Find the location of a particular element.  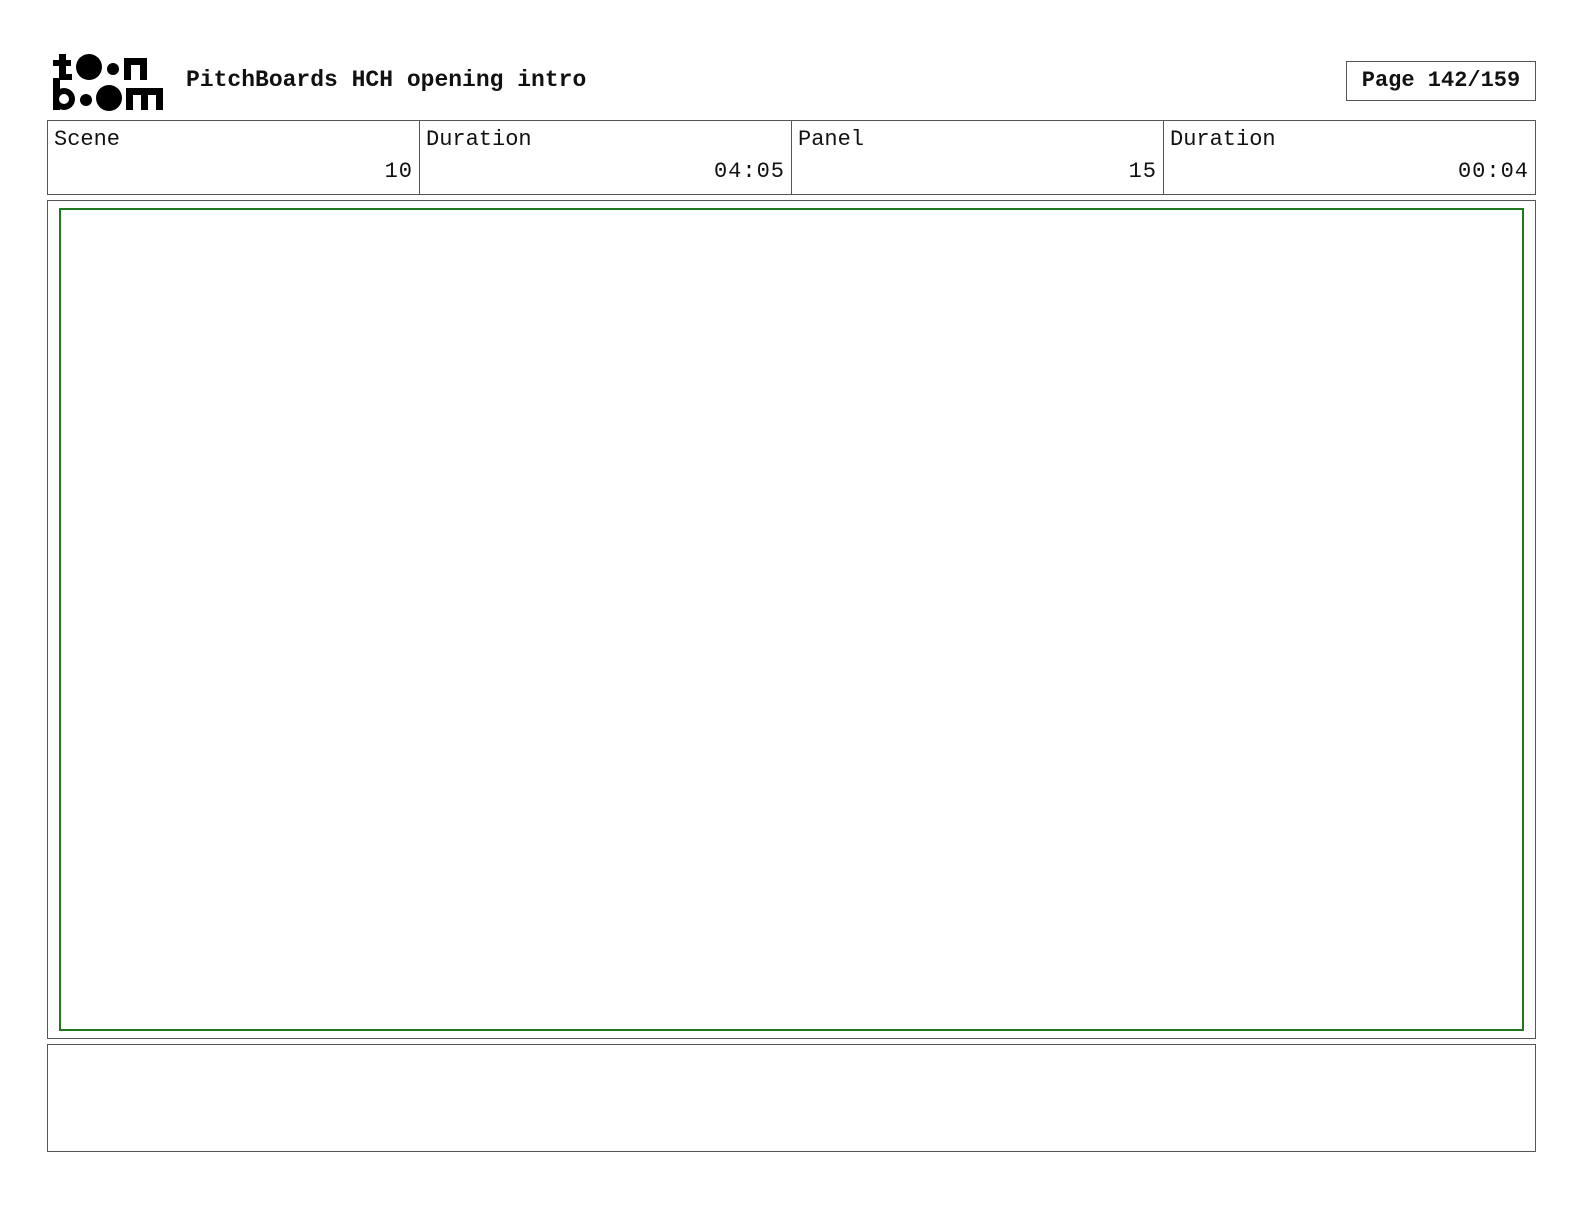

panel-duration-label: Duration is located at coordinates (1223, 139).